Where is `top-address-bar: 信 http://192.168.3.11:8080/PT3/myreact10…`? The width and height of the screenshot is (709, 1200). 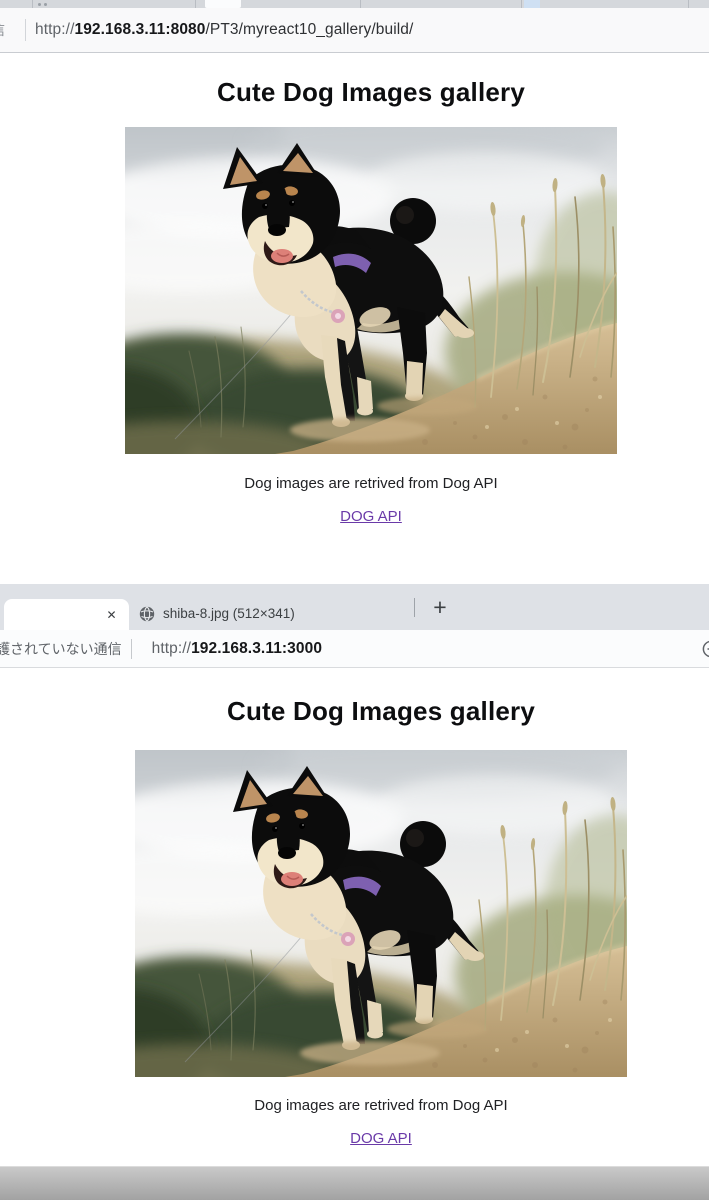 top-address-bar: 信 http://192.168.3.11:8080/PT3/myreact10… is located at coordinates (354, 30).